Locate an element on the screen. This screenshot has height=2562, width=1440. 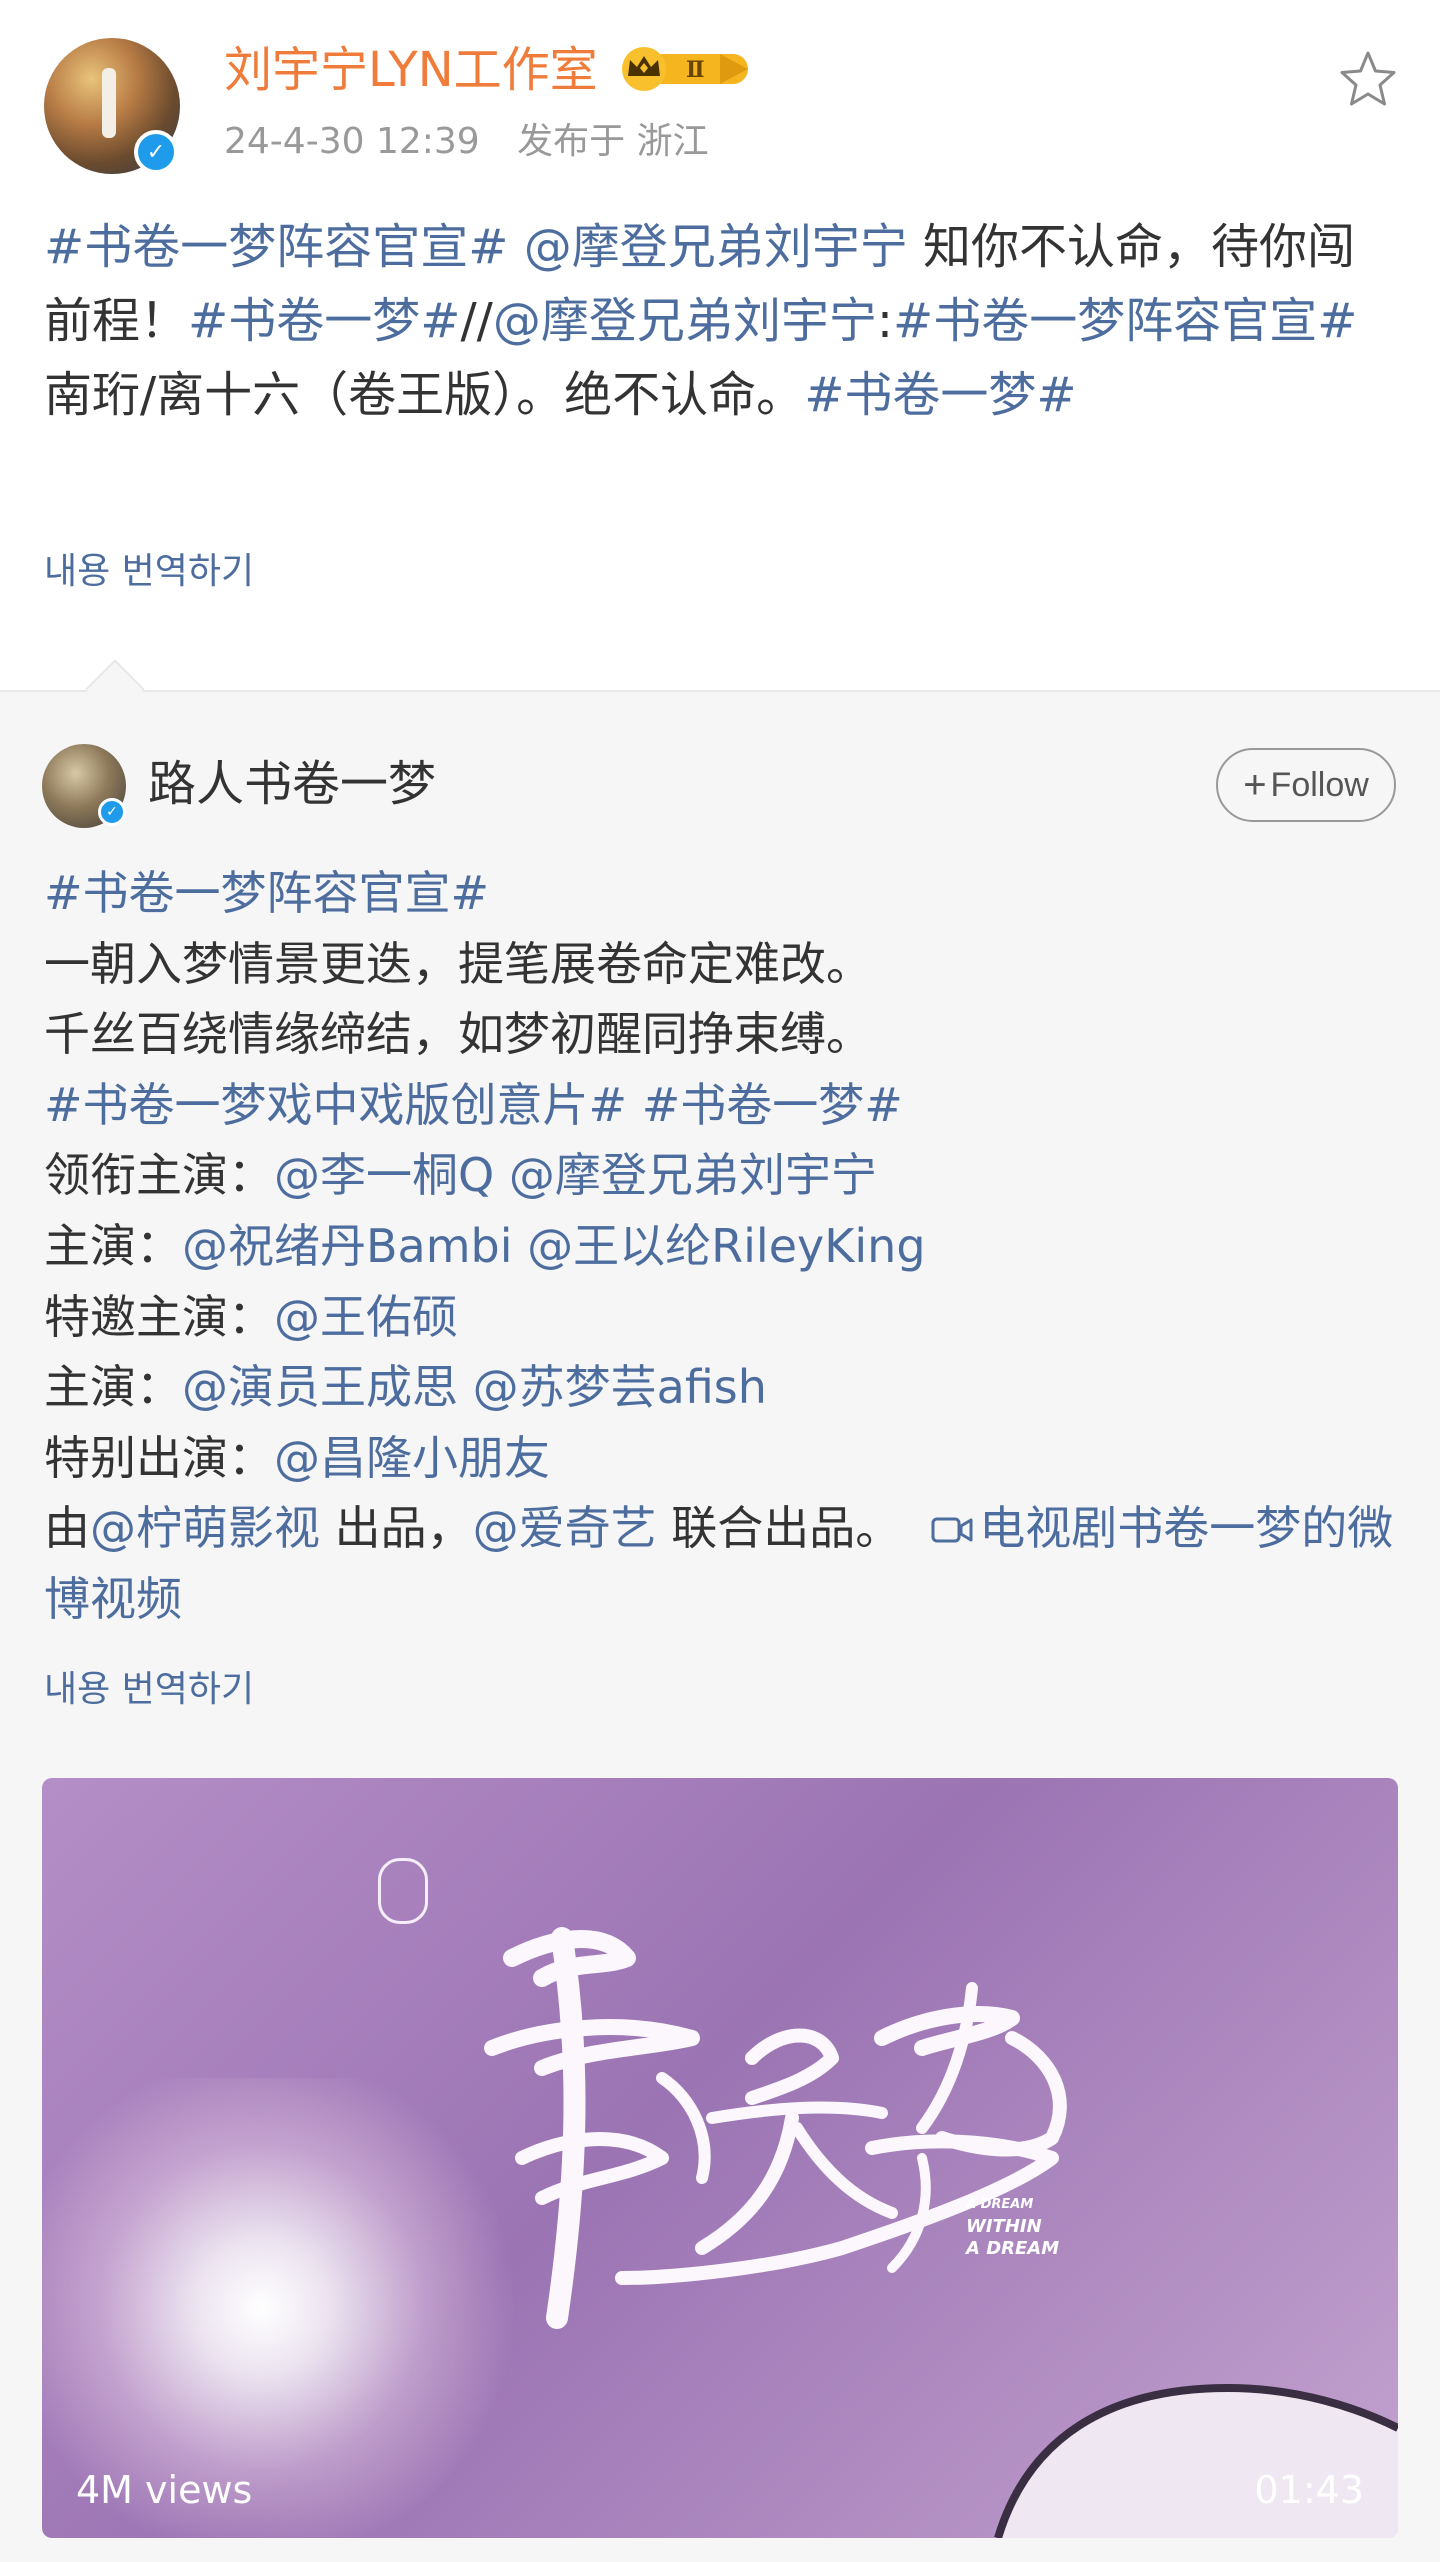
repost-line: 主演：@祝绪丹Bambi @王以纶RileyKing is located at coordinates (719, 1246).